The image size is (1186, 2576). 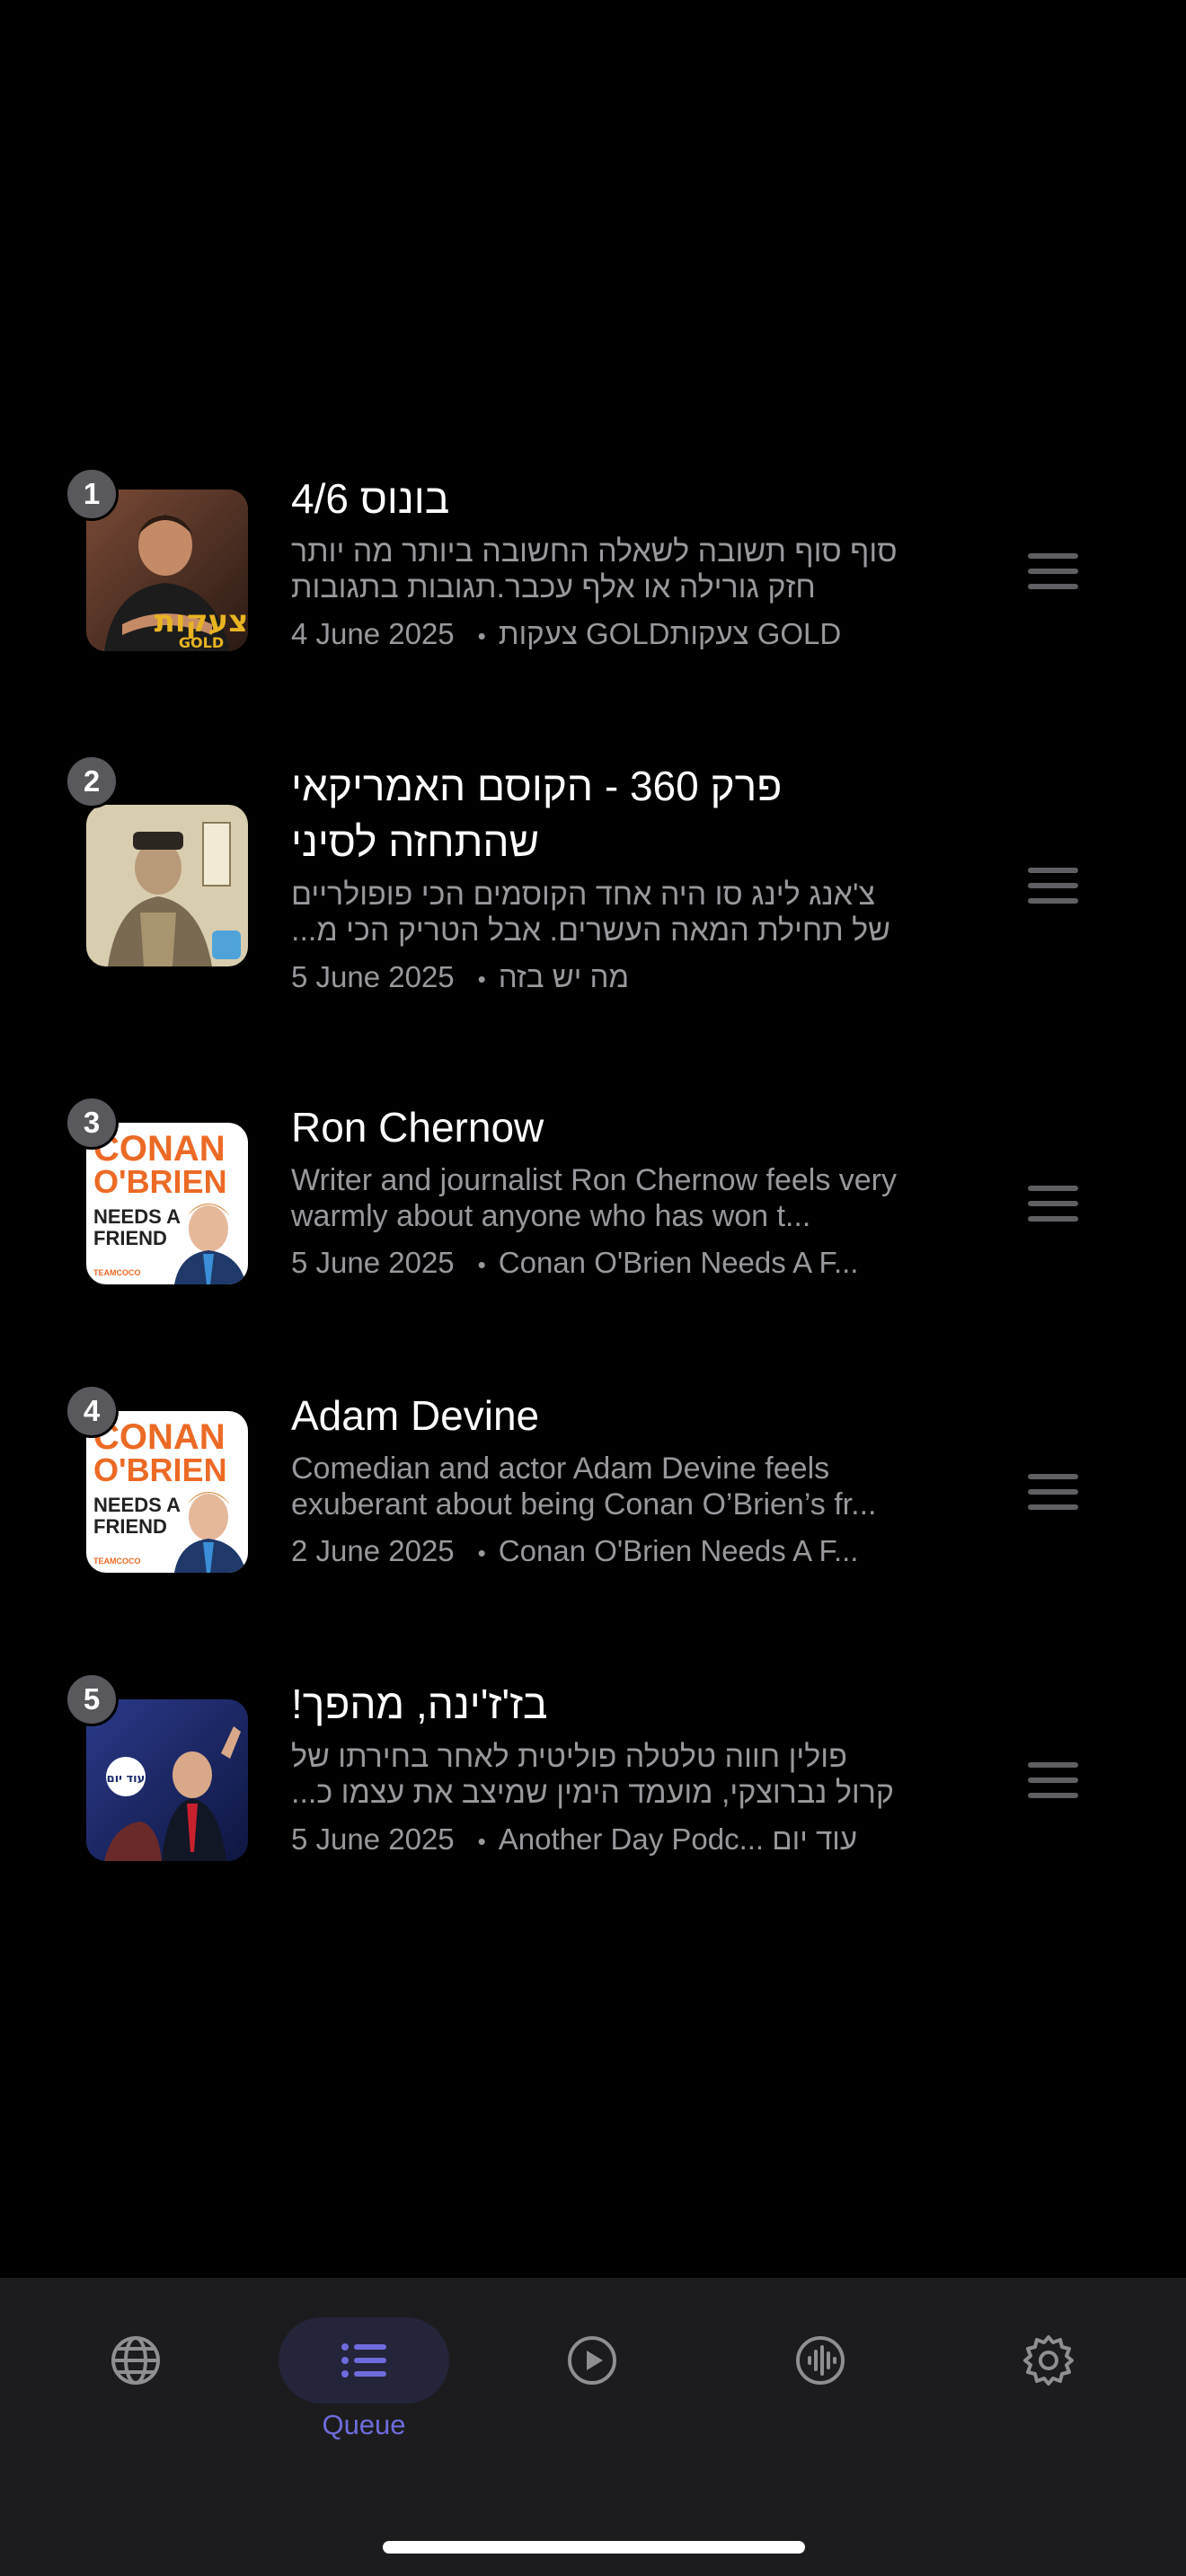 What do you see at coordinates (592, 2393) in the screenshot?
I see `tab-now-playing` at bounding box center [592, 2393].